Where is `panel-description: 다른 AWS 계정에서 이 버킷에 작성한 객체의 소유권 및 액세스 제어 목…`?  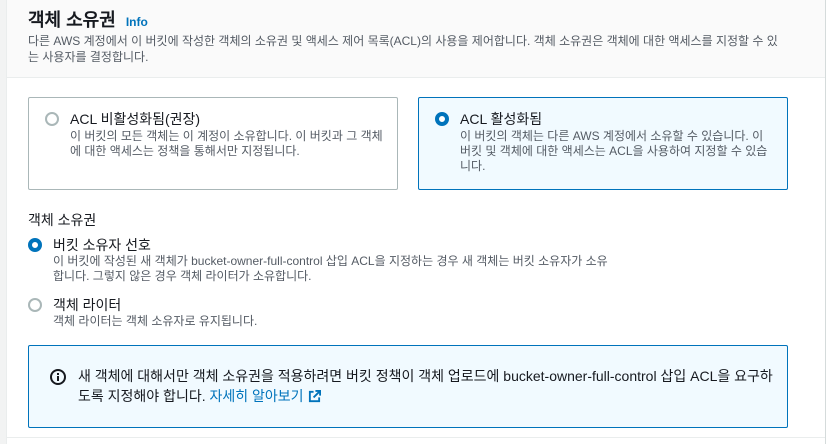 panel-description: 다른 AWS 계정에서 이 버킷에 작성한 객체의 소유권 및 액세스 제어 목… is located at coordinates (403, 49).